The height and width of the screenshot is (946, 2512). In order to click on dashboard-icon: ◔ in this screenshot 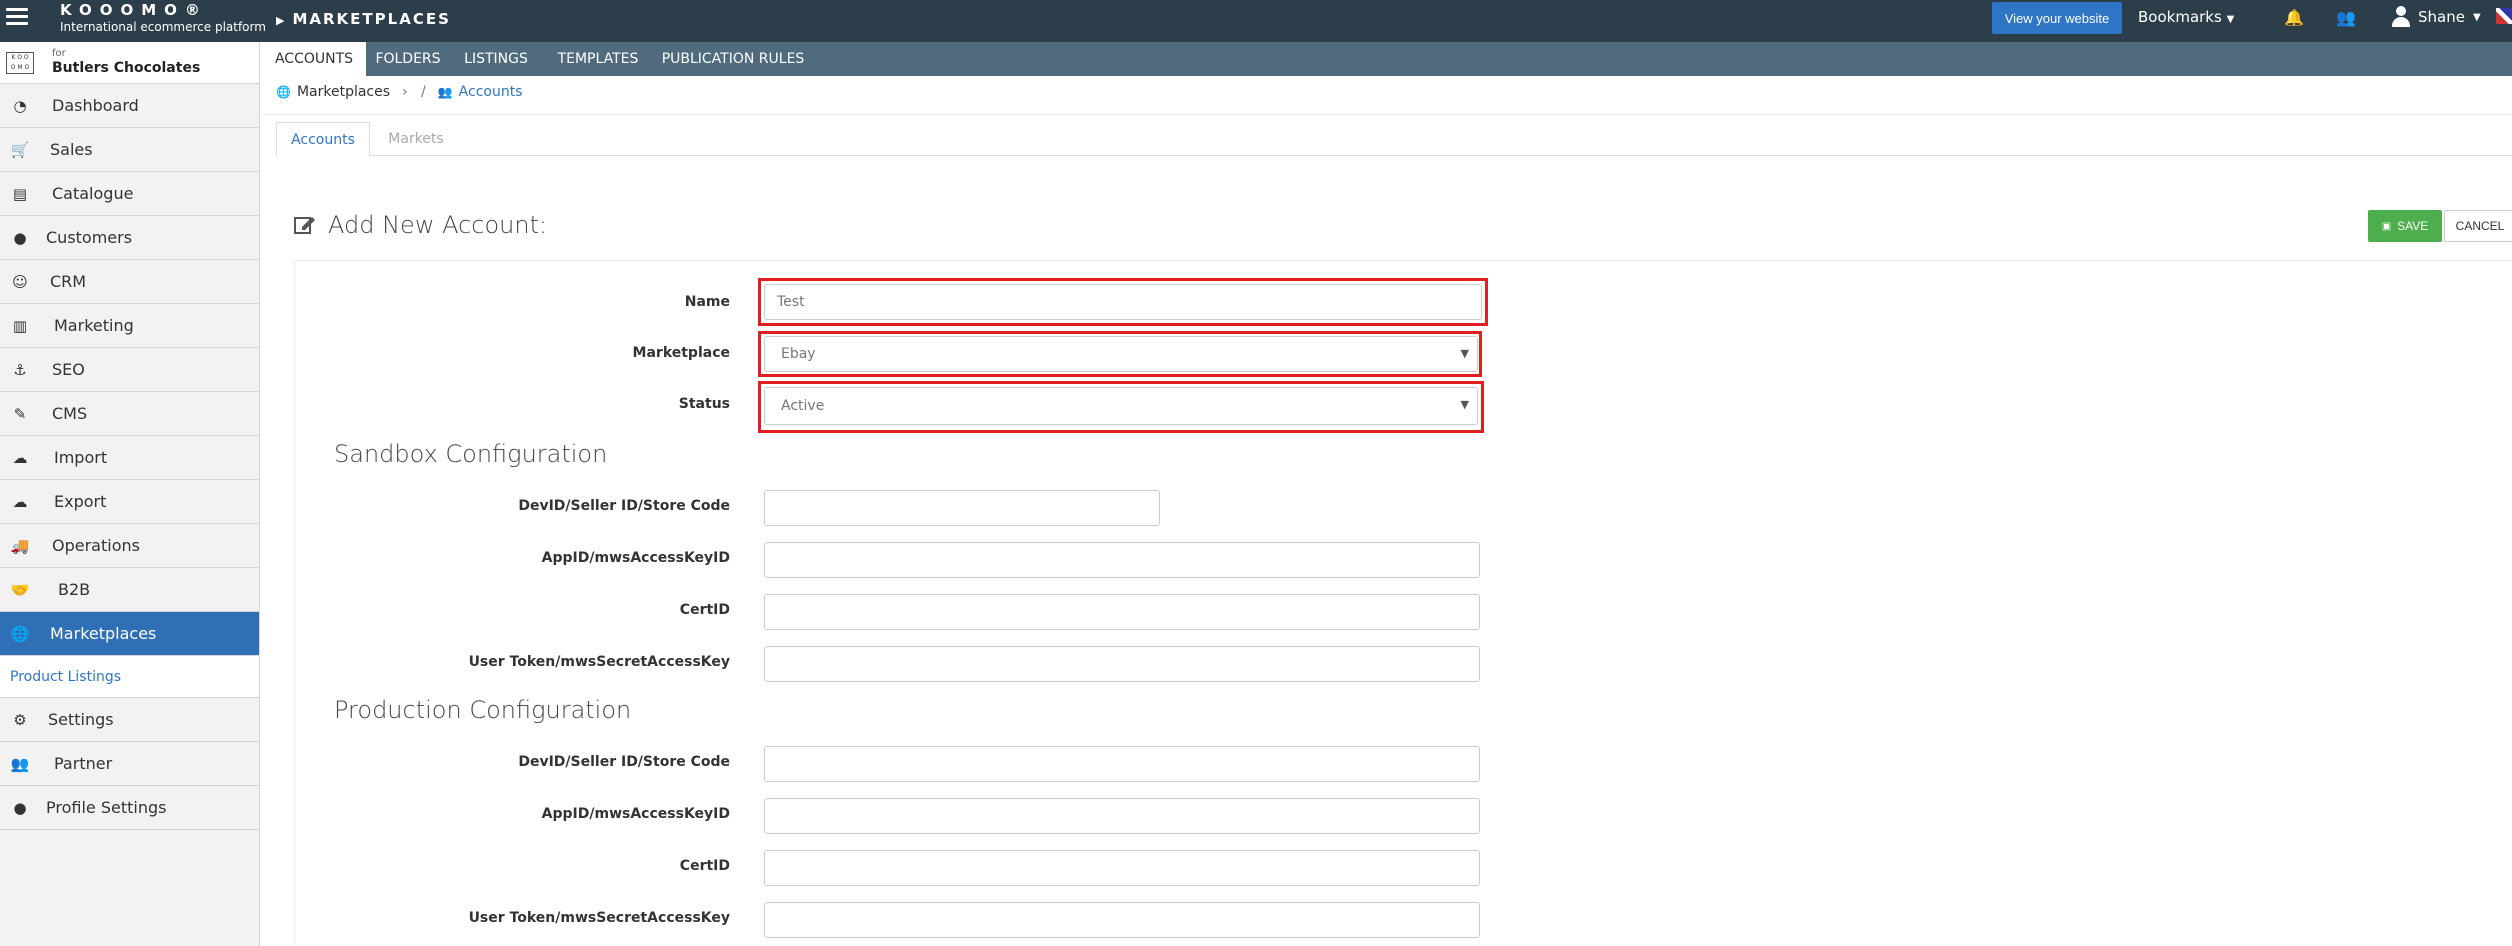, I will do `click(20, 105)`.